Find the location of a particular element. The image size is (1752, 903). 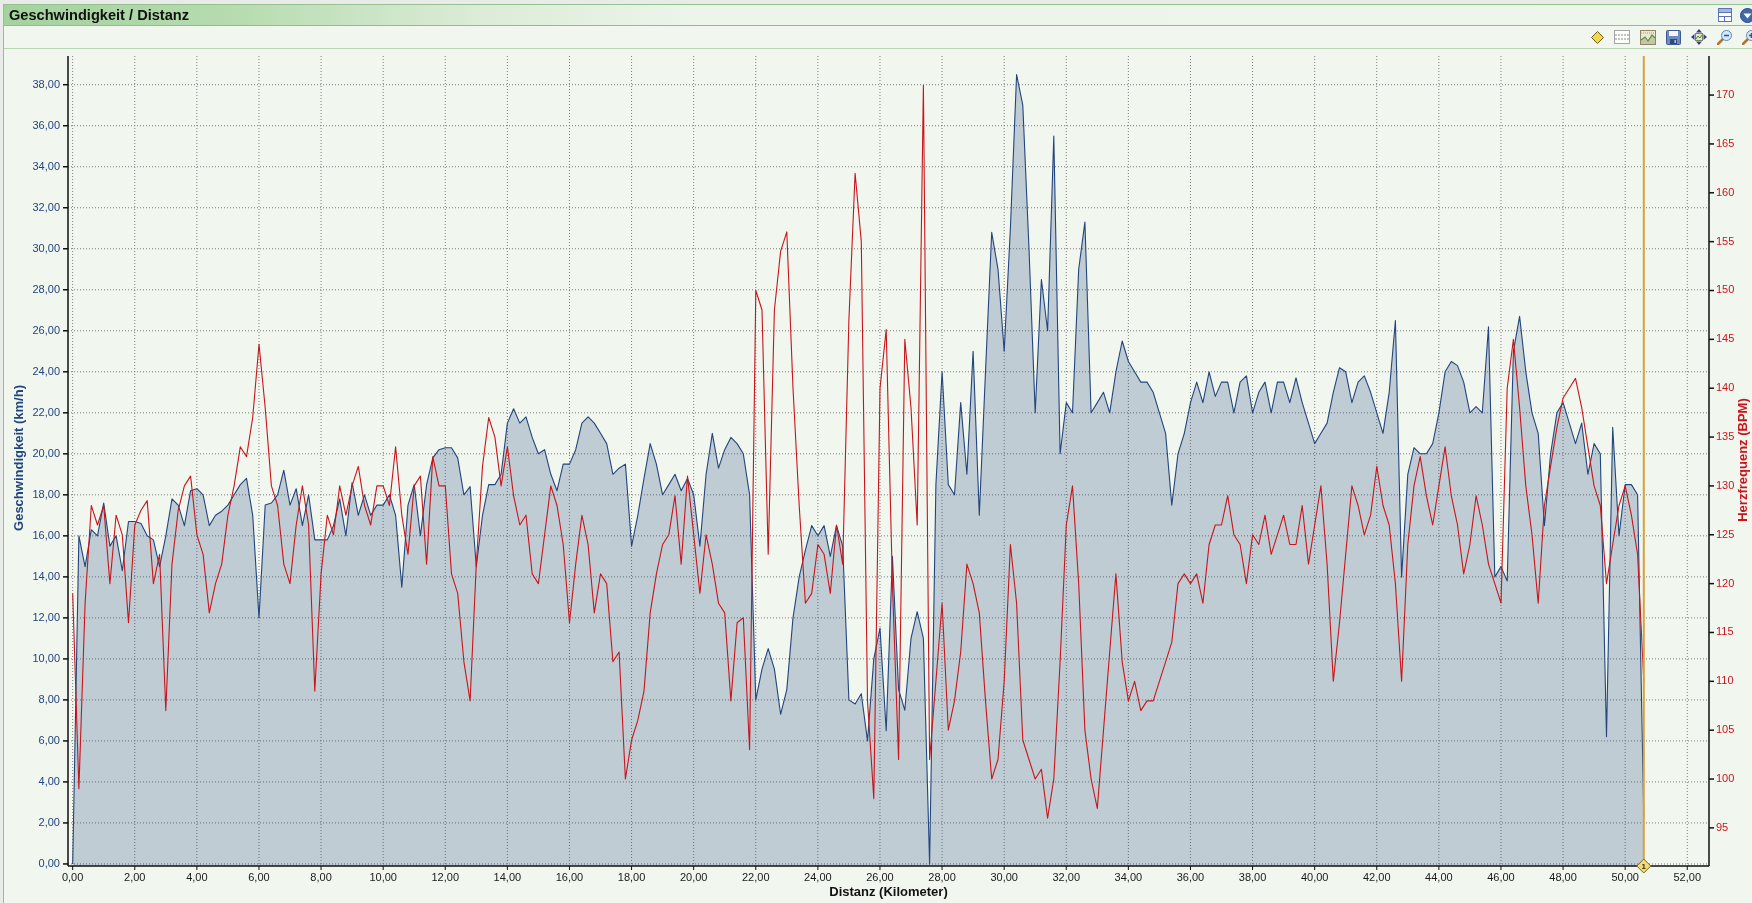

y-tick-label: 30,00 is located at coordinates (46, 247).